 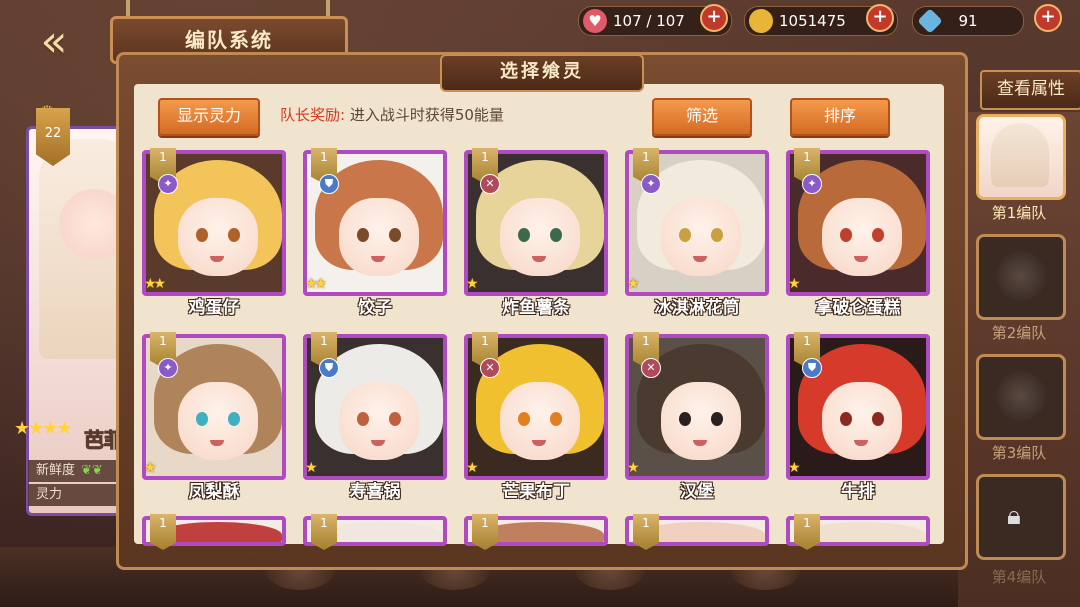 I want to click on gem-value: 91, so click(x=968, y=21).